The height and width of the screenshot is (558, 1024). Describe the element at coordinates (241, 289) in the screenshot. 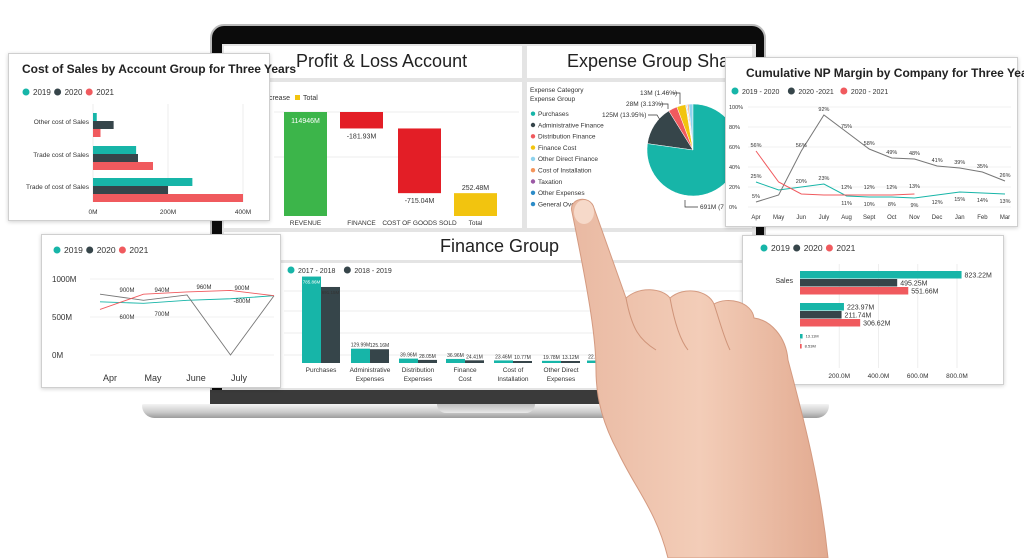

I see `data-label: 900M` at that location.